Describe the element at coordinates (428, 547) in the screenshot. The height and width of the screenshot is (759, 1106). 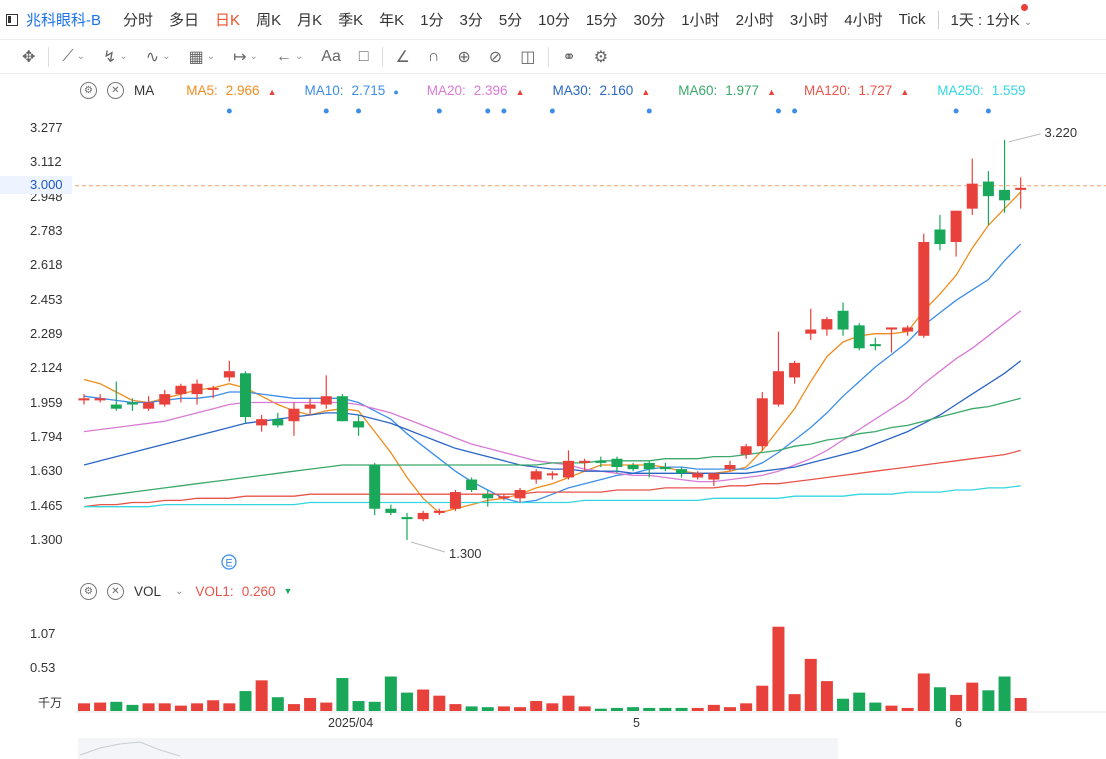
I see `low-leader-line` at that location.